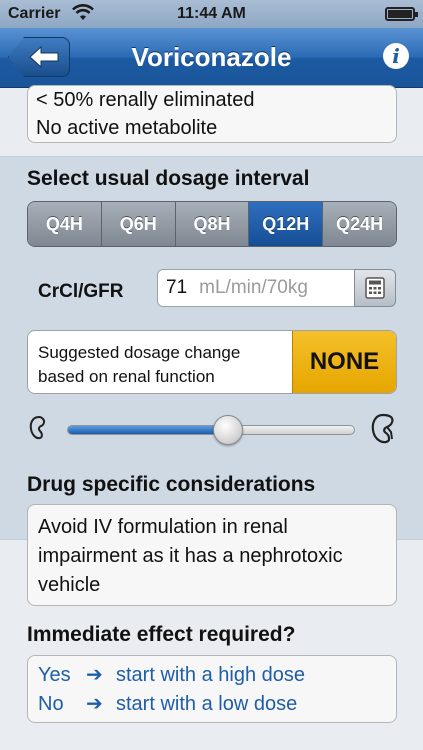  Describe the element at coordinates (228, 430) in the screenshot. I see `renal-function-slider-thumb` at that location.